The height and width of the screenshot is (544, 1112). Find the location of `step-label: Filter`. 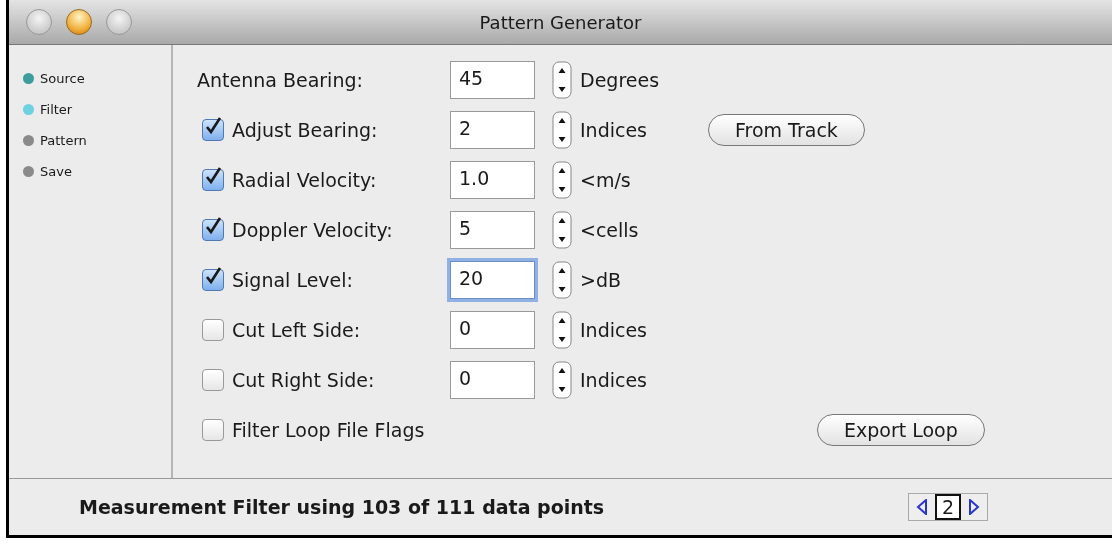

step-label: Filter is located at coordinates (56, 109).